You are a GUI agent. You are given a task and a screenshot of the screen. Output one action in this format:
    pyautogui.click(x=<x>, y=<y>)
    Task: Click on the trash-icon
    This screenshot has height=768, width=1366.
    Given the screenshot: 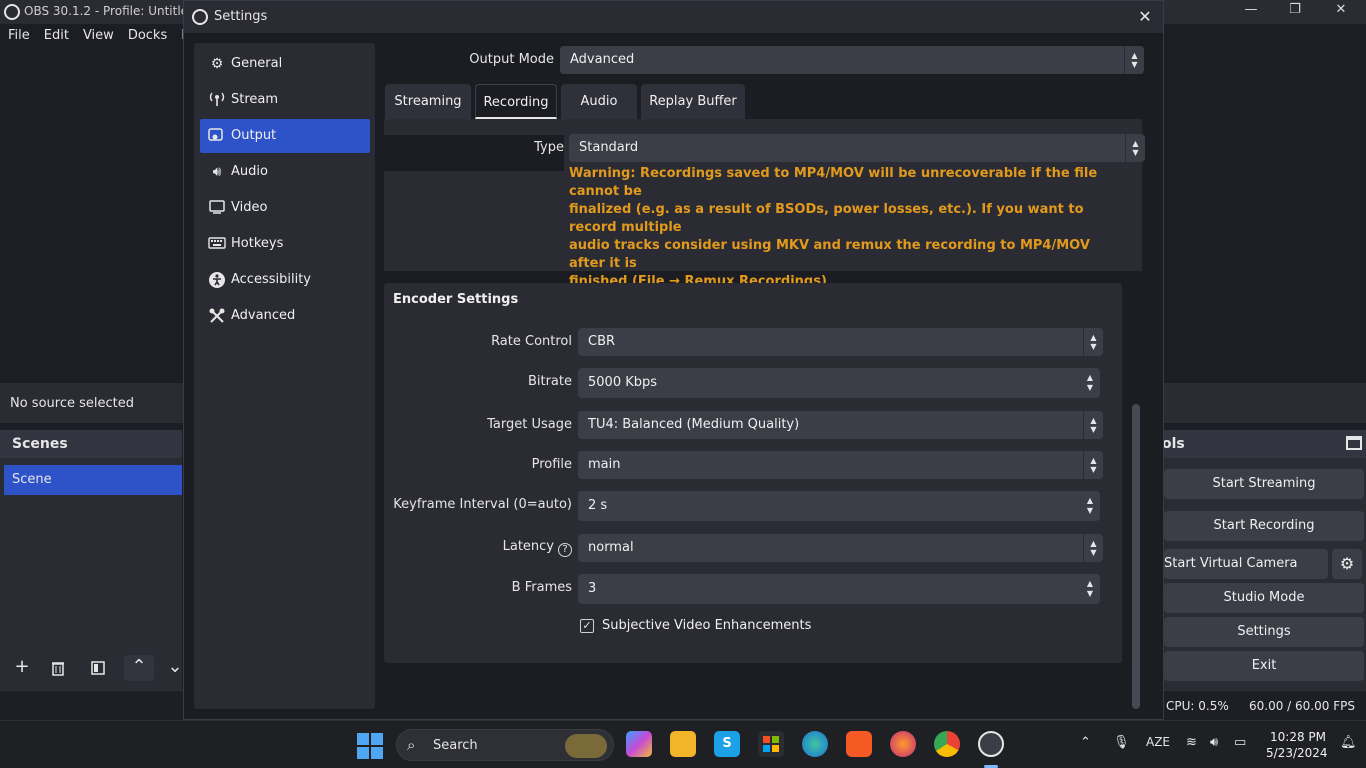 What is the action you would take?
    pyautogui.click(x=58, y=668)
    